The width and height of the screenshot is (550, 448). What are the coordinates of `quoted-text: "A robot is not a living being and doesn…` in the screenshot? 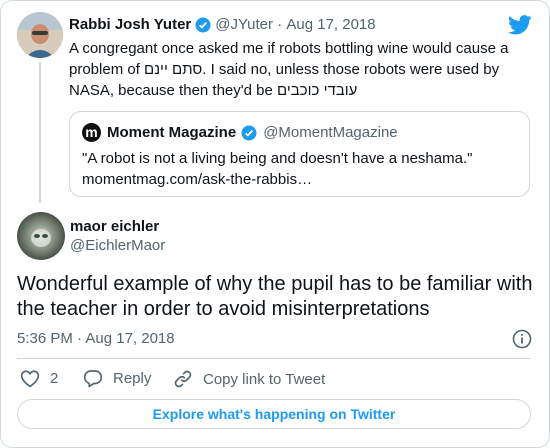 It's located at (277, 169).